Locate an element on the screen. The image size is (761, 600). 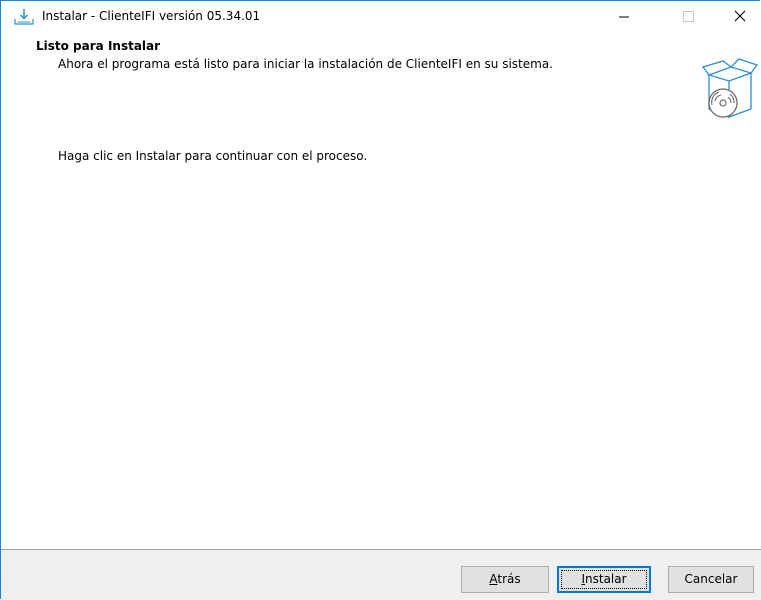
maximize-button is located at coordinates (688, 16).